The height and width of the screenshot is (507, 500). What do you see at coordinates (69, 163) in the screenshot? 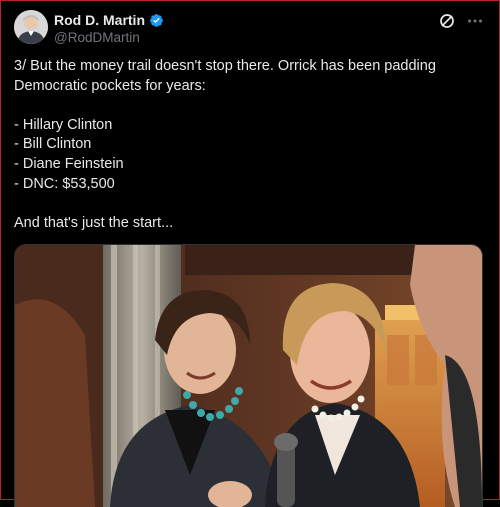
I see `tweet-text-line: - Diane Feinstein` at bounding box center [69, 163].